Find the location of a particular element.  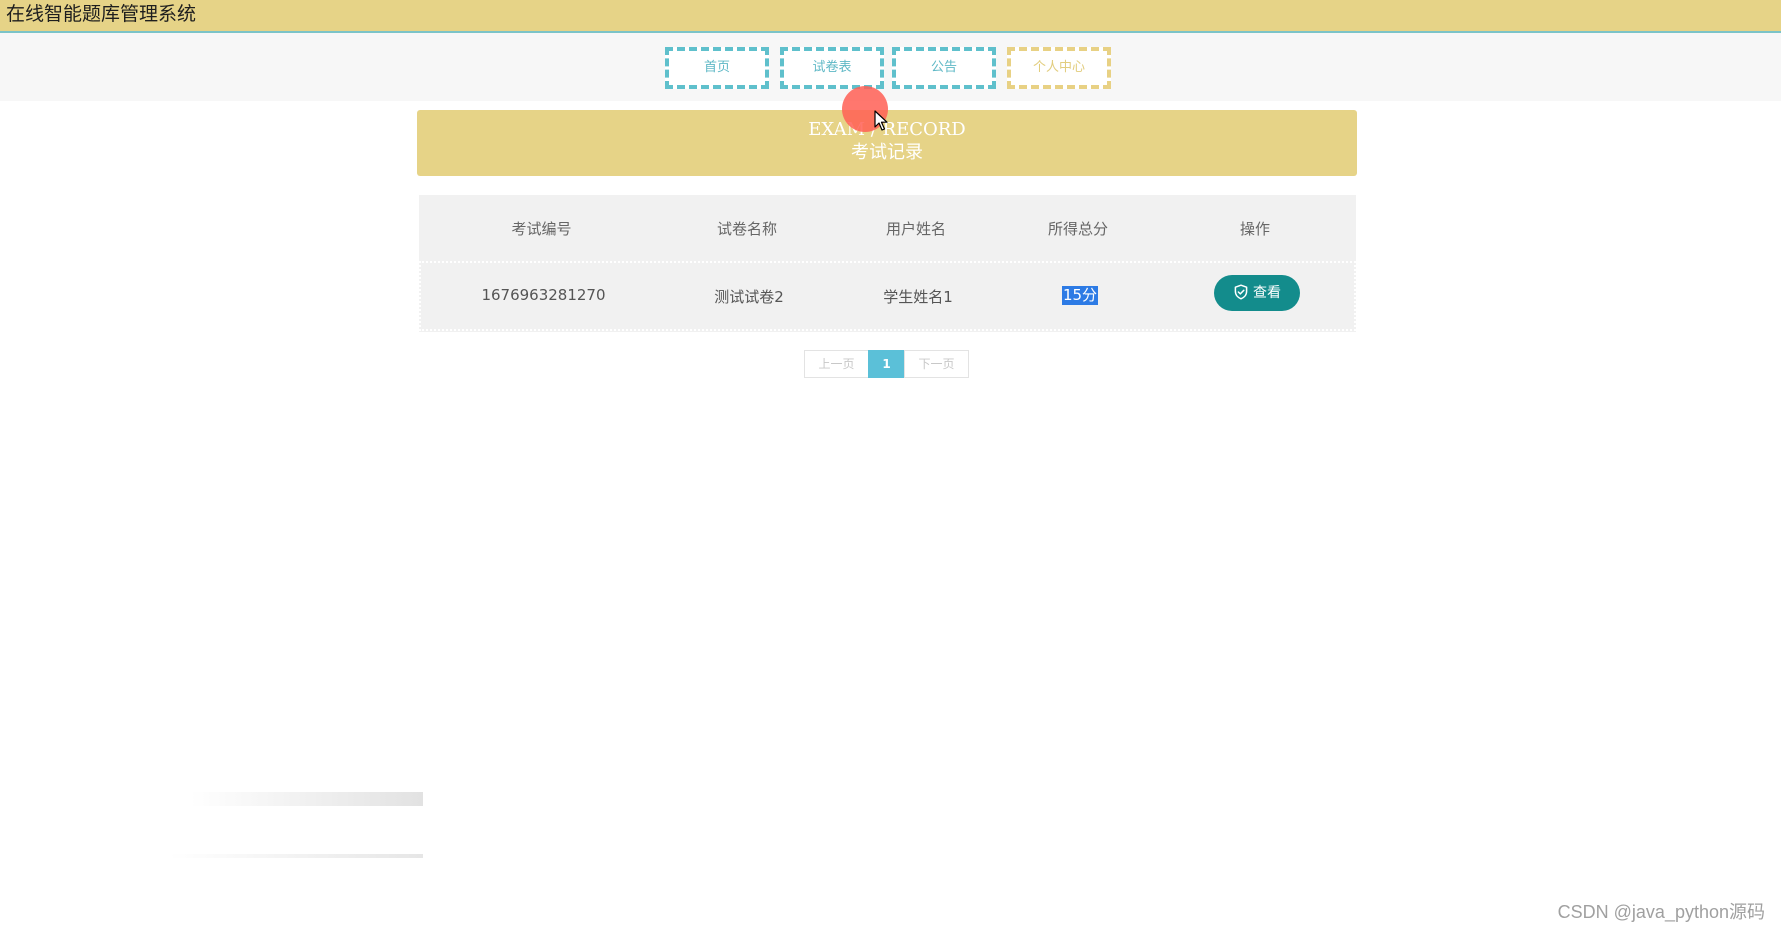

app-title: 在线智能题库管理系统 is located at coordinates (101, 14).